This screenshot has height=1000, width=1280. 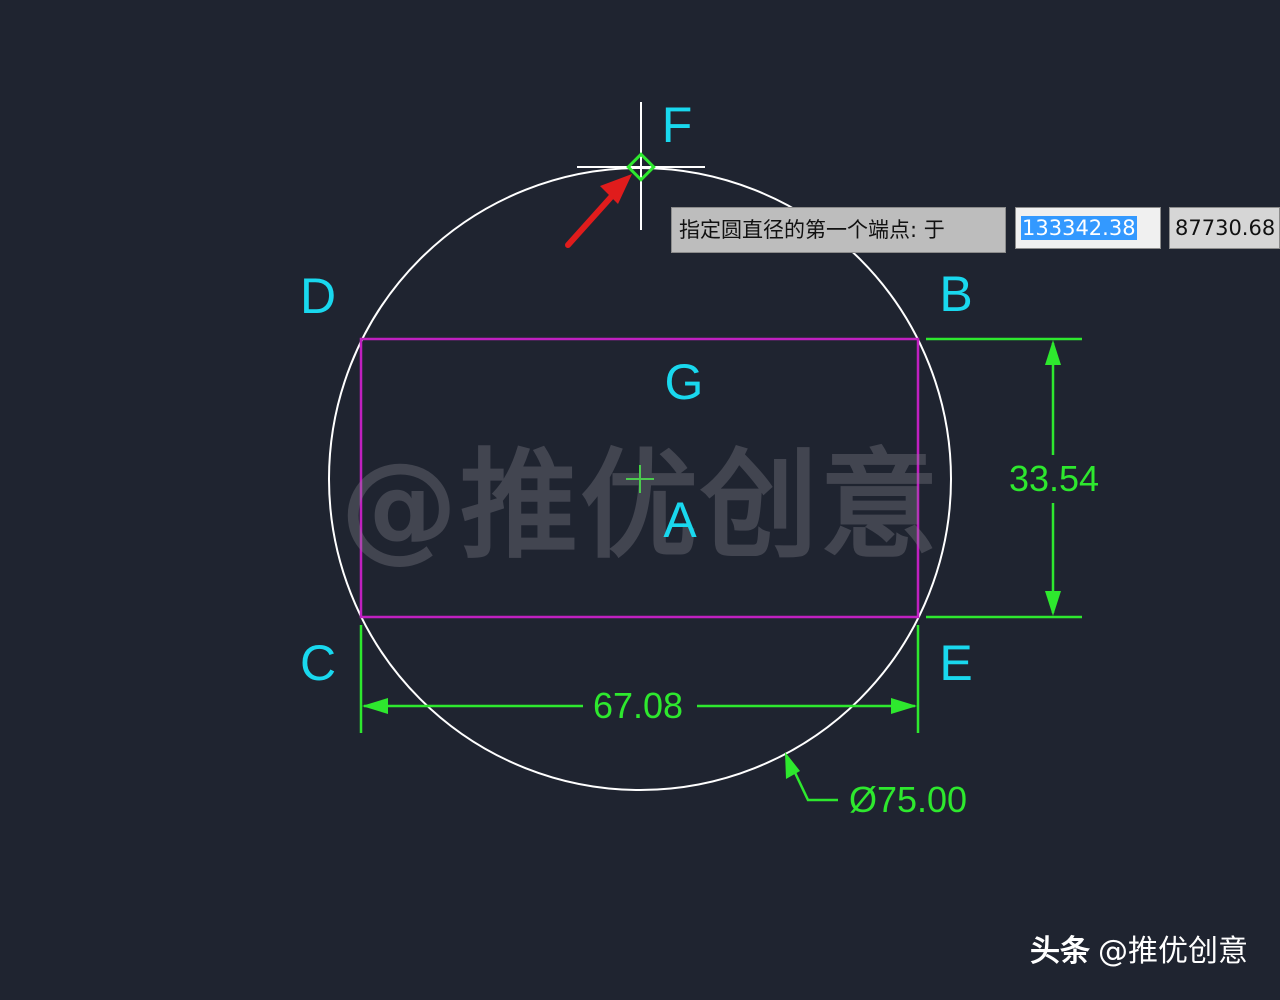 What do you see at coordinates (908, 799) in the screenshot?
I see `diameter-dimension-text: Ø75.00` at bounding box center [908, 799].